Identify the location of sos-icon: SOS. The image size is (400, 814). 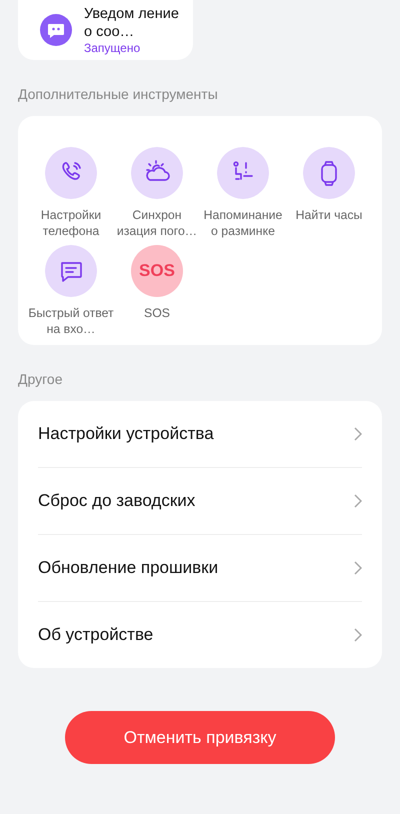
(157, 271).